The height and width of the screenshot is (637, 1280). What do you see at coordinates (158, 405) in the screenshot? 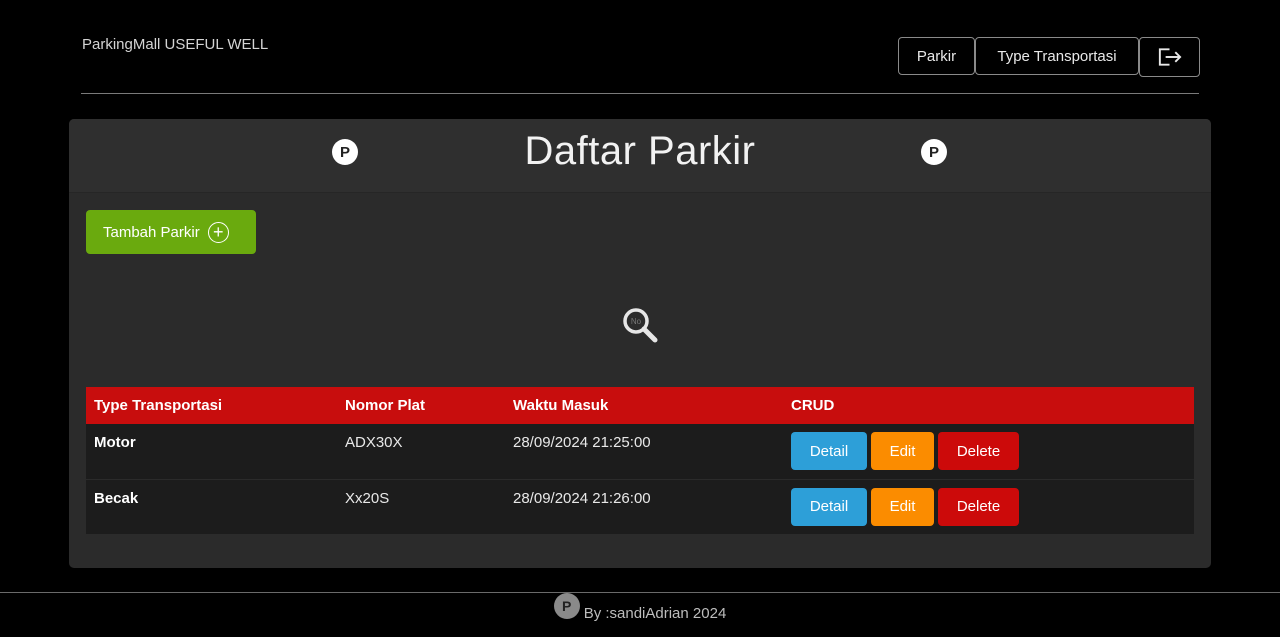
I see `header-type: Type Transportasi` at bounding box center [158, 405].